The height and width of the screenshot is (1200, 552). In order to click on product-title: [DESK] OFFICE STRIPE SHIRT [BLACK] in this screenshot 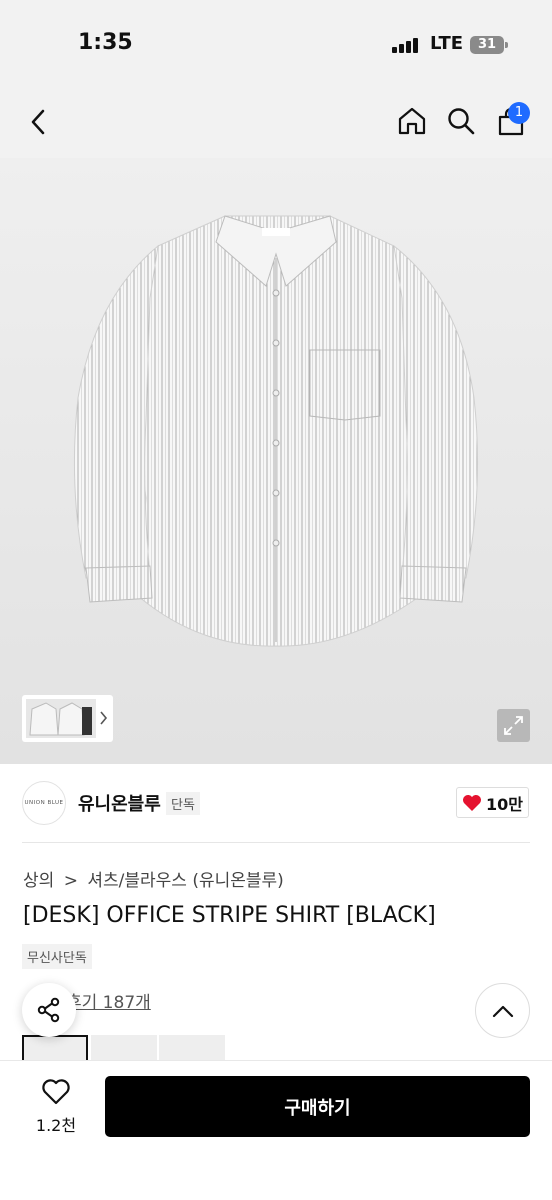, I will do `click(229, 915)`.